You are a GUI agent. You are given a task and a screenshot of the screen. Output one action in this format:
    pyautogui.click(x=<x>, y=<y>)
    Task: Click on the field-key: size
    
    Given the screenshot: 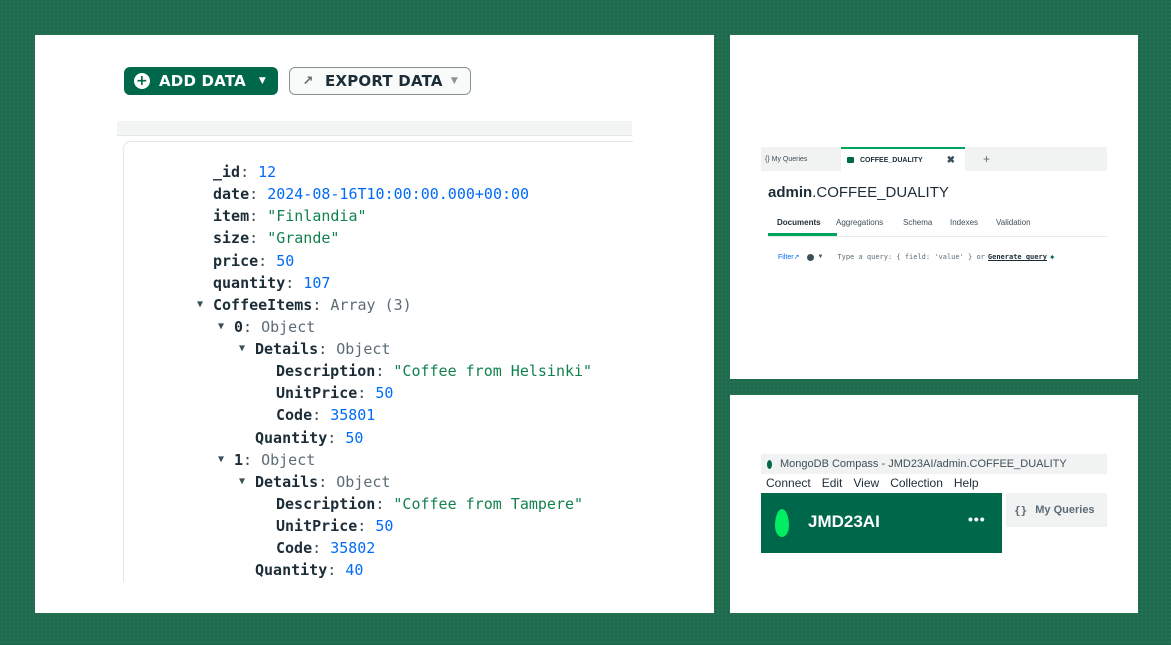 What is the action you would take?
    pyautogui.click(x=231, y=238)
    